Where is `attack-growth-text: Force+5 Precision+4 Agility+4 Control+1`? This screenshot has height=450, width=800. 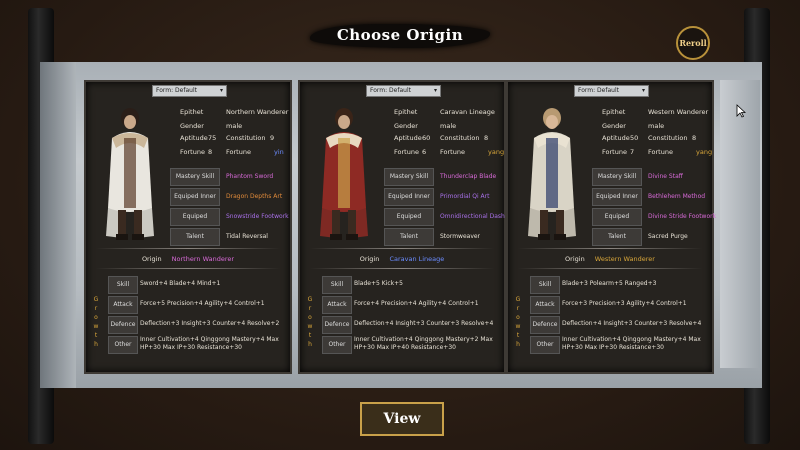
attack-growth-text: Force+5 Precision+4 Agility+4 Control+1 is located at coordinates (202, 303).